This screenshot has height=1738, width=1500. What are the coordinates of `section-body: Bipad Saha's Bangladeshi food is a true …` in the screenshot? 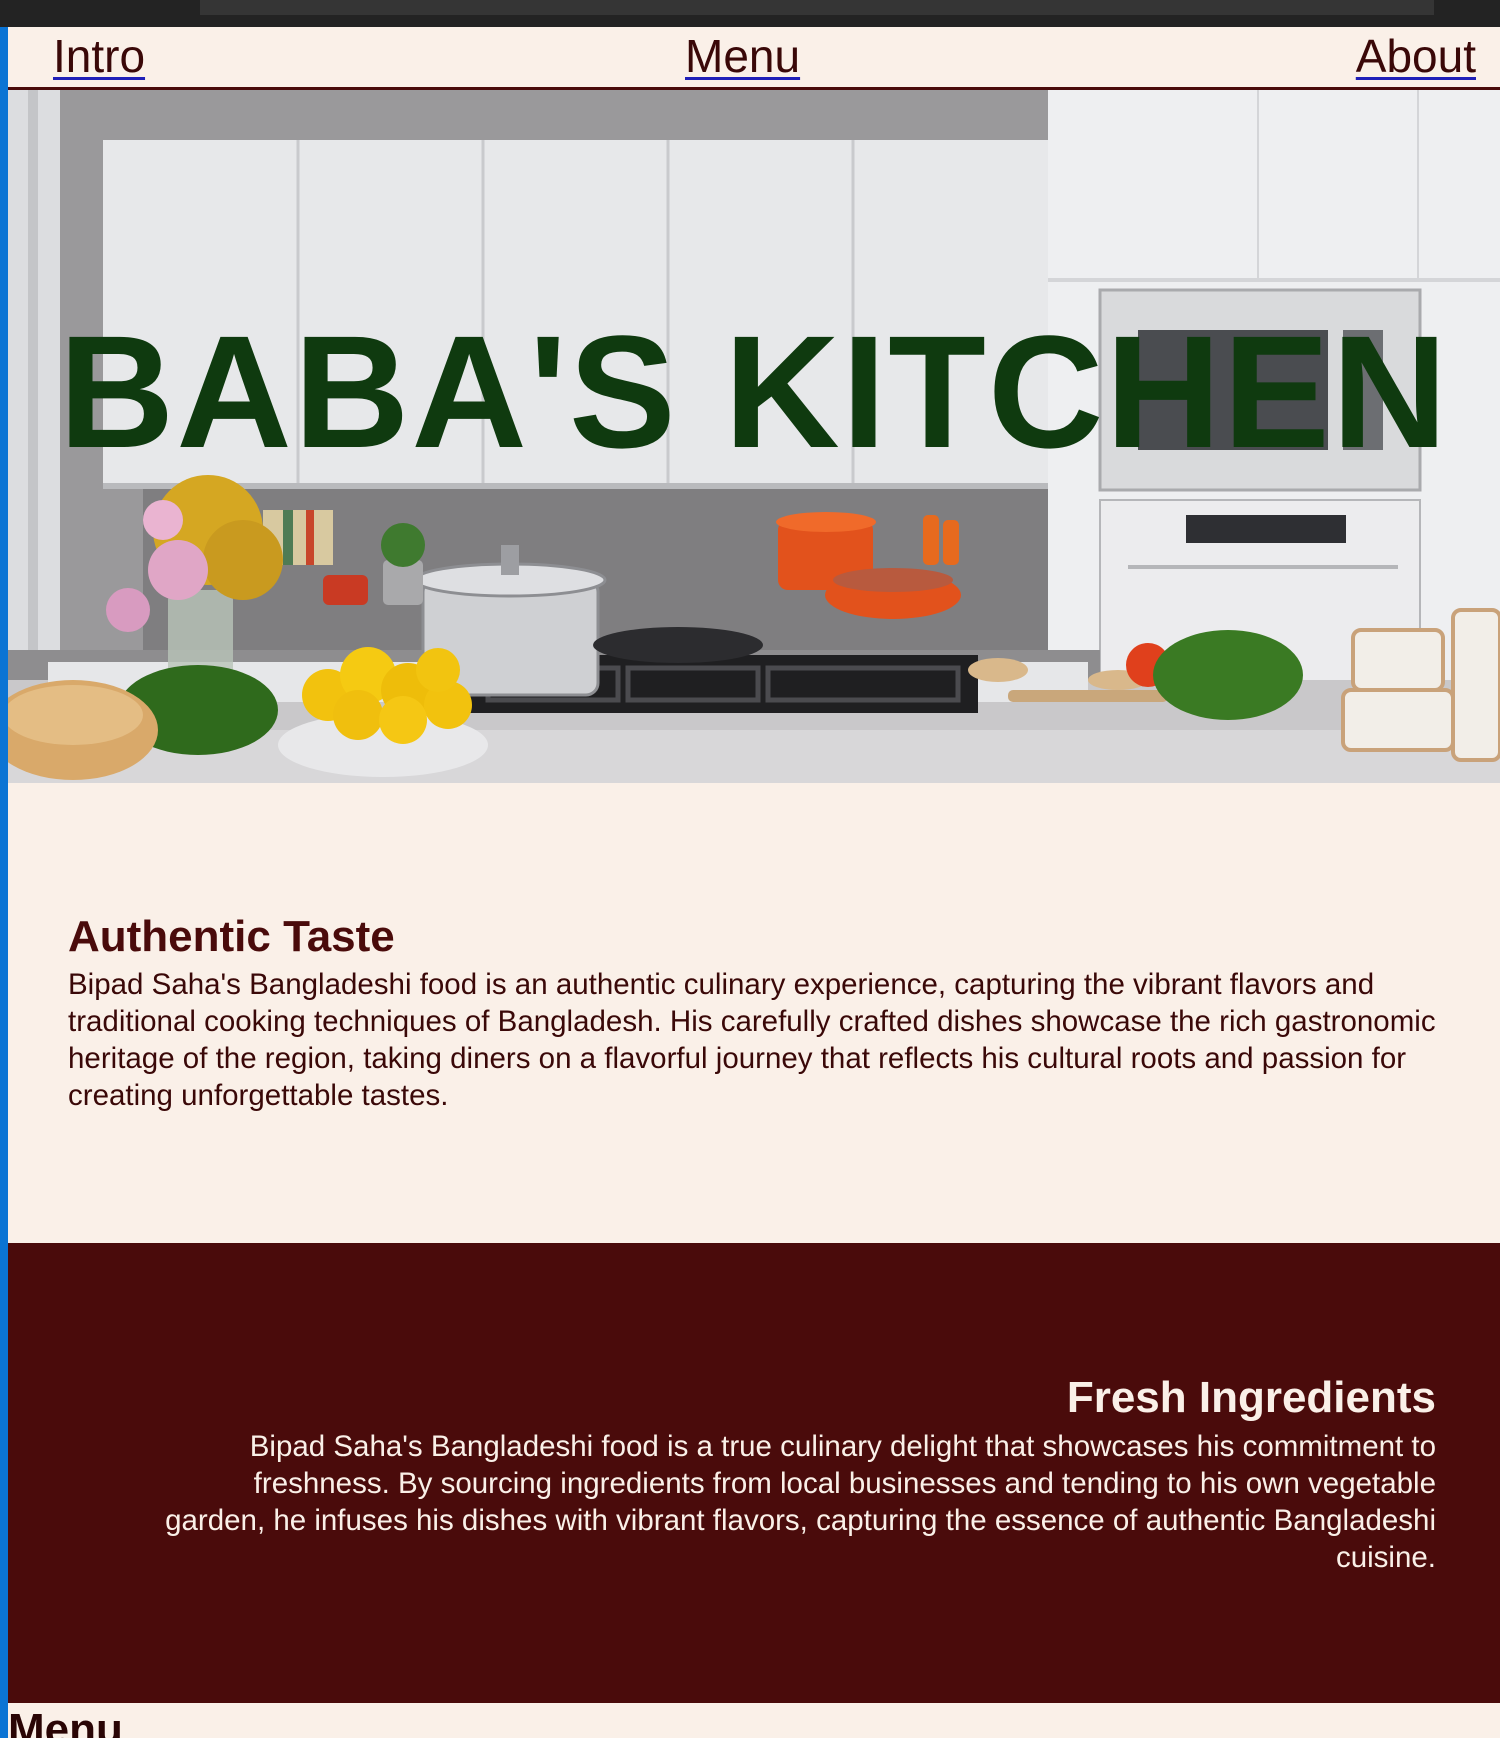 It's located at (800, 1502).